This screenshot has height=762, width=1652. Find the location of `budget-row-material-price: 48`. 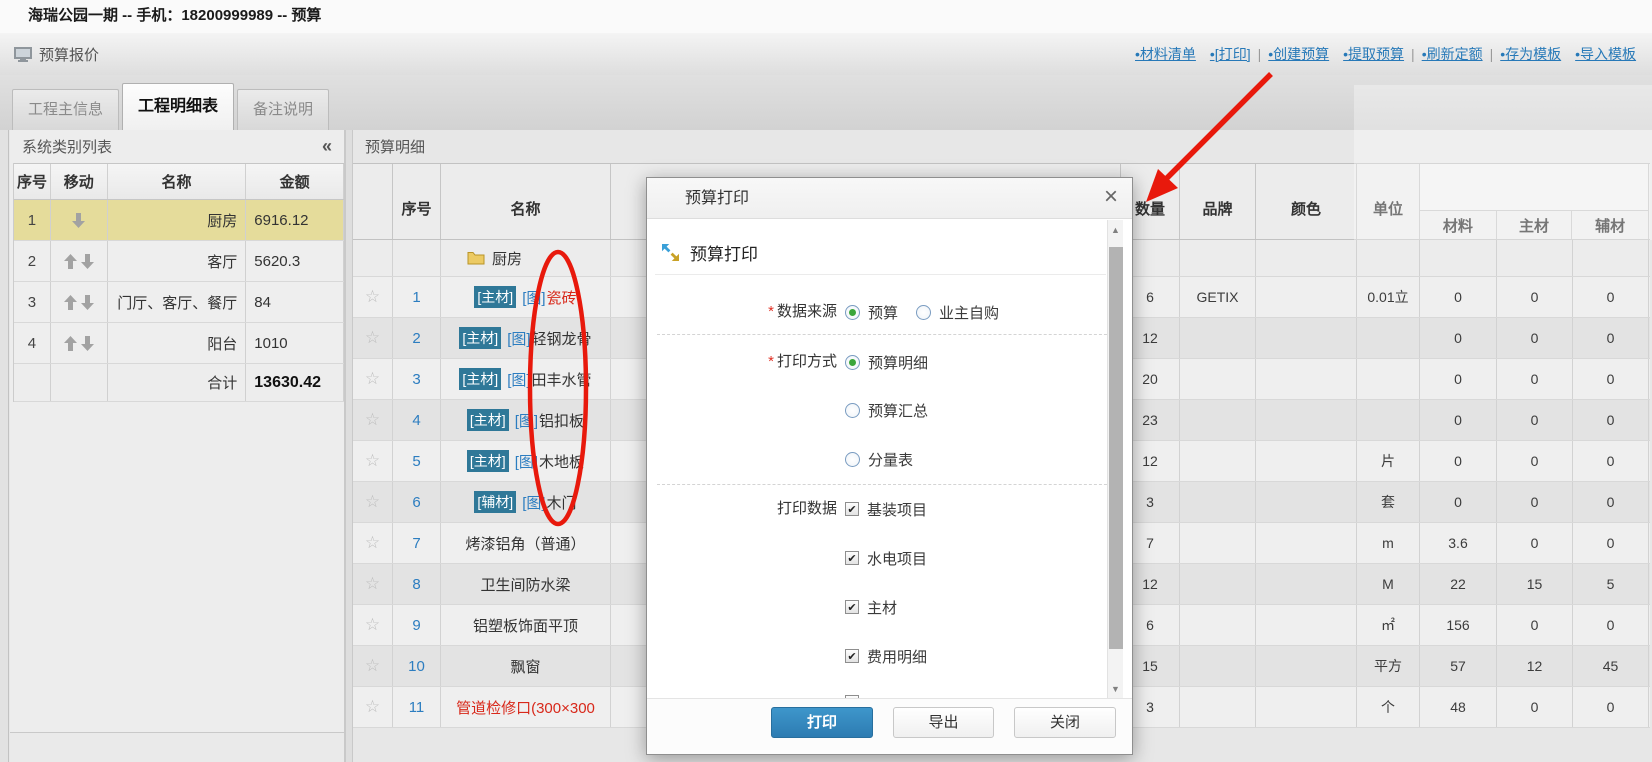

budget-row-material-price: 48 is located at coordinates (1458, 707).